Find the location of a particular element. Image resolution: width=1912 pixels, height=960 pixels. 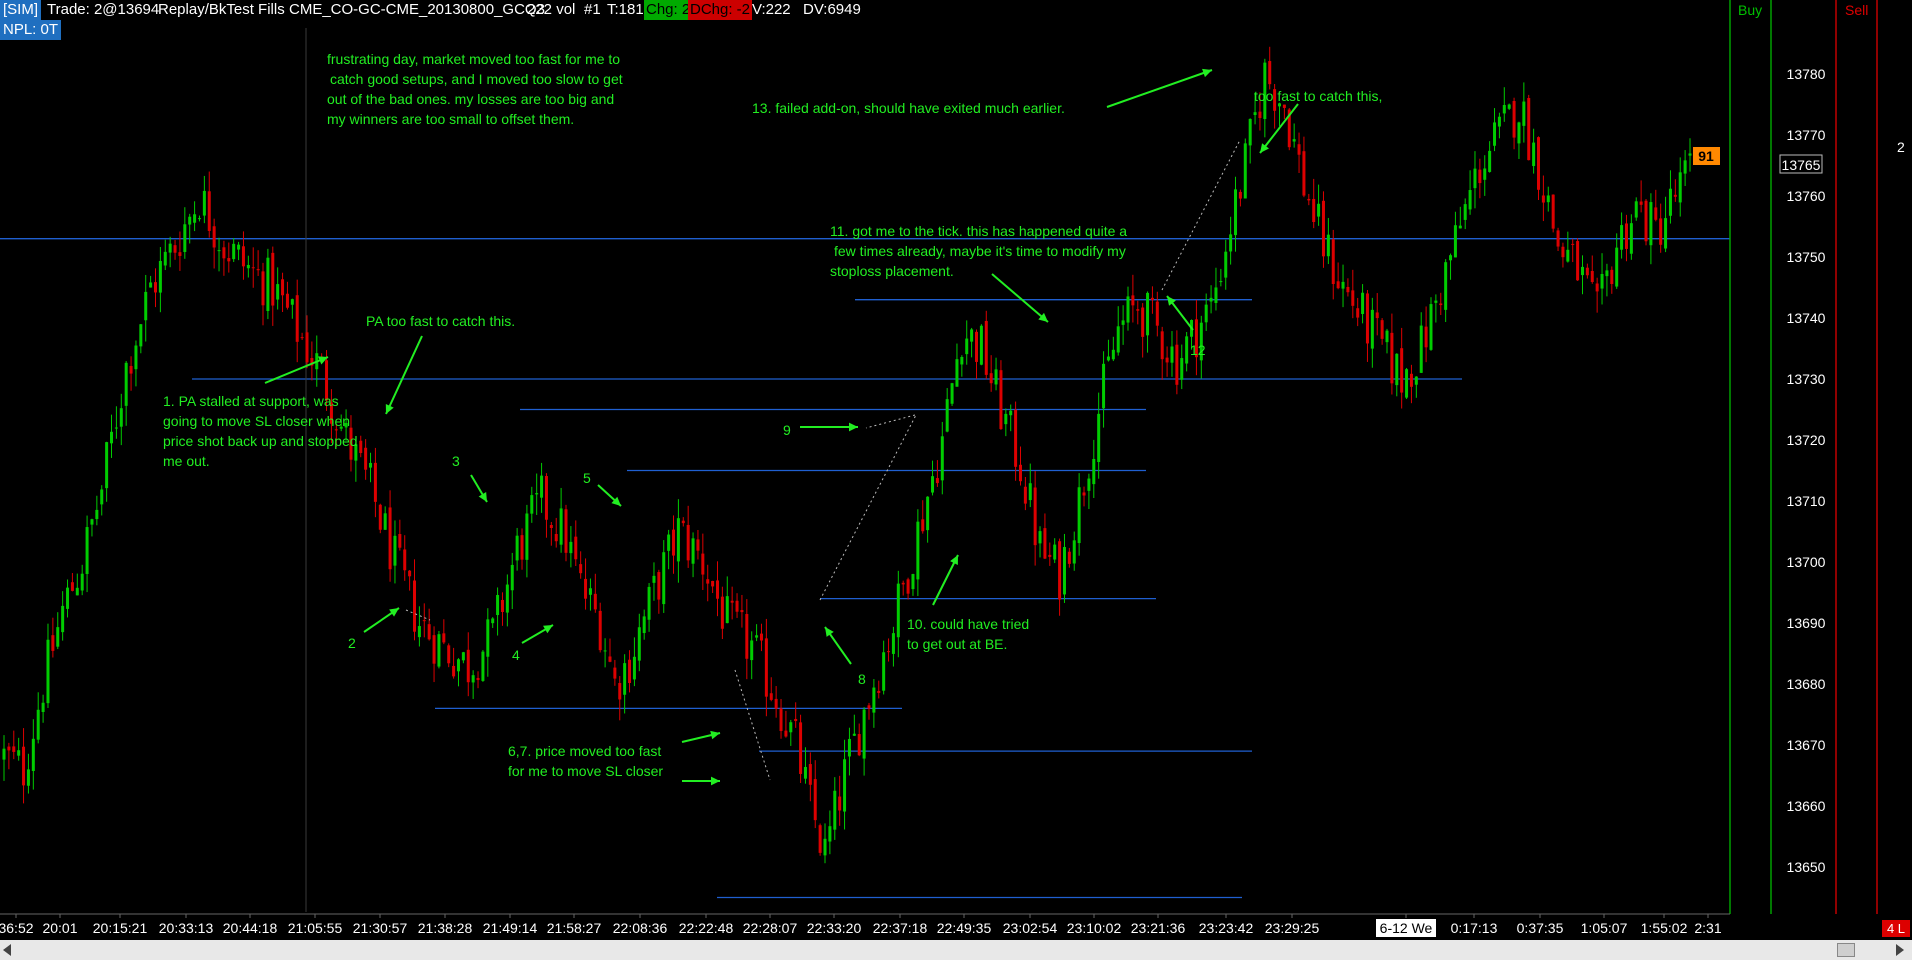

horizontal-scrollbar is located at coordinates (956, 950).